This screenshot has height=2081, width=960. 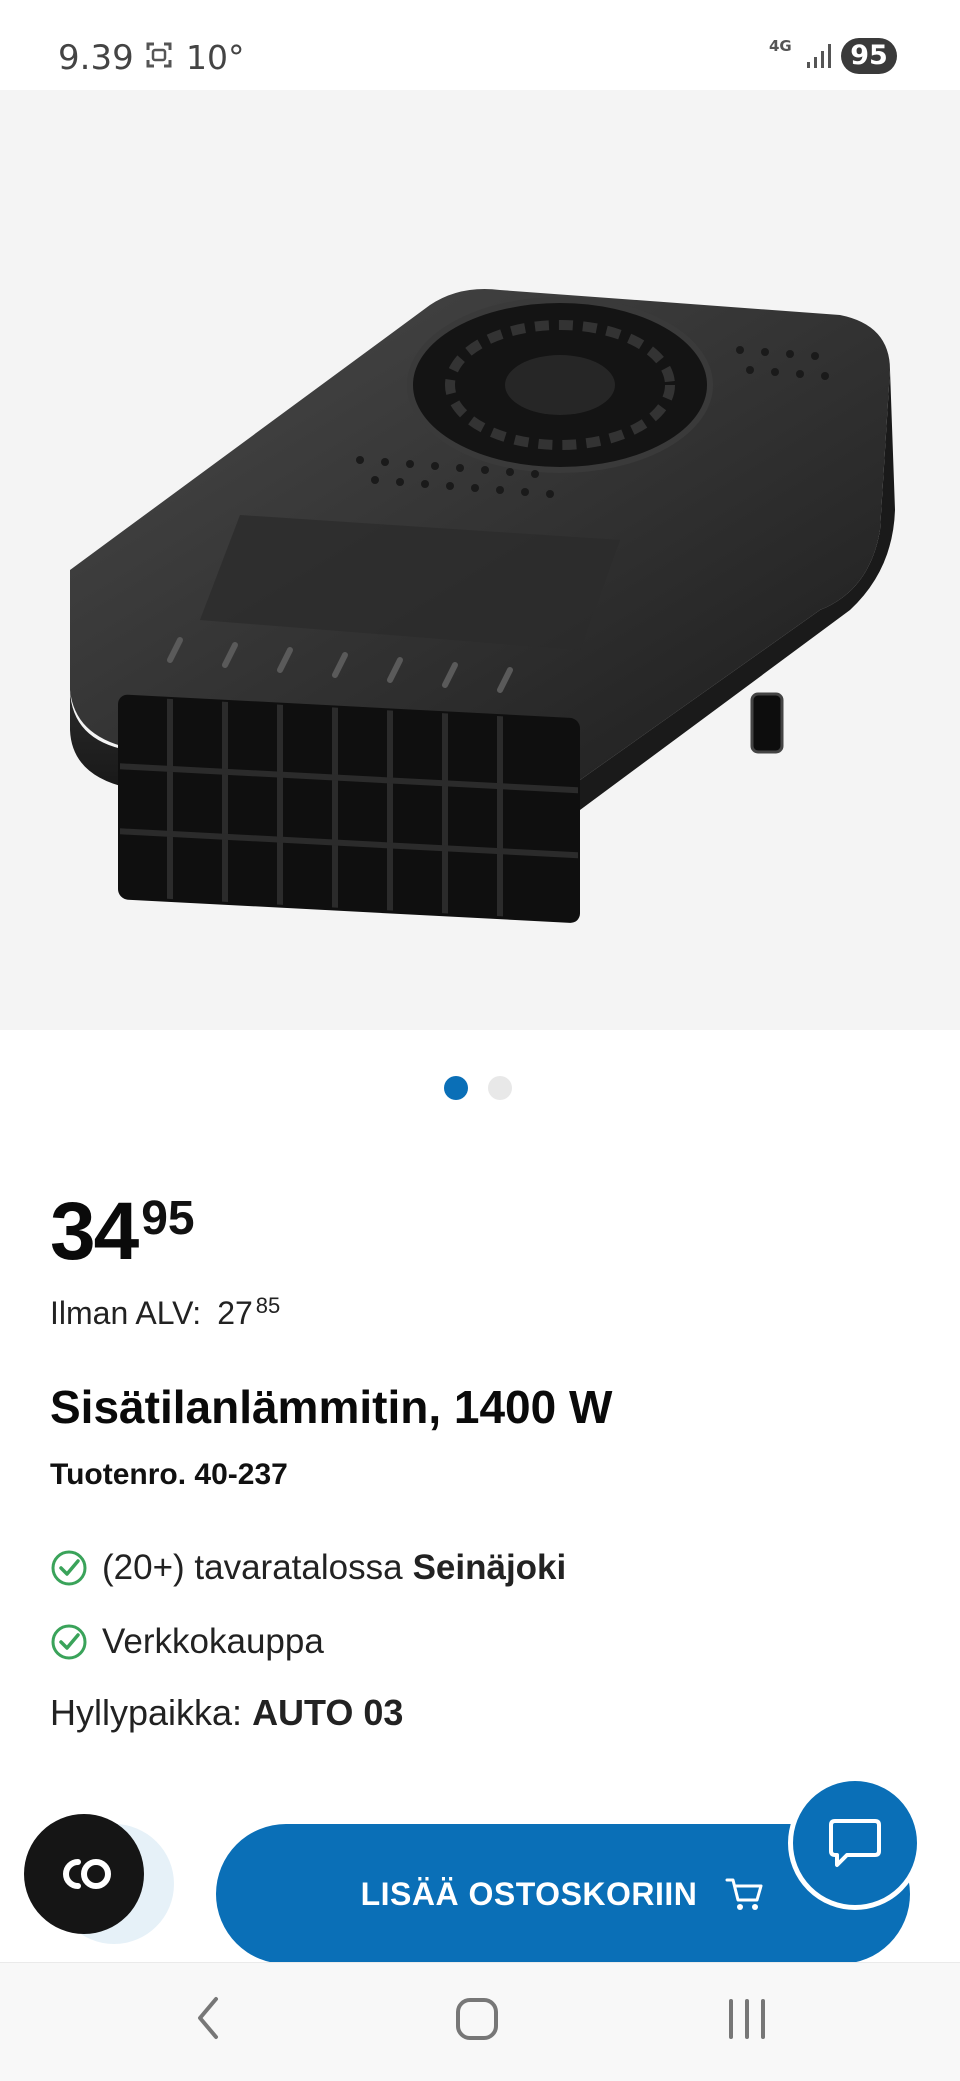 I want to click on product-price: 3495, so click(x=122, y=1232).